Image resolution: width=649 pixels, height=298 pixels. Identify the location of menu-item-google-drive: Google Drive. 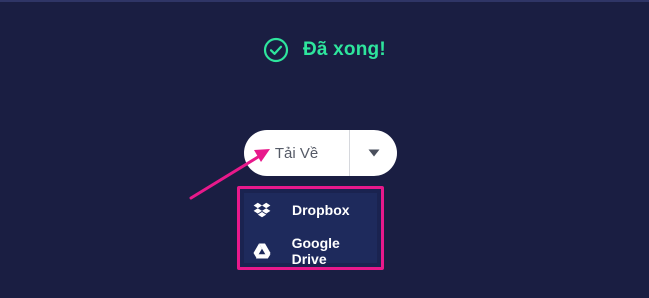
(314, 251).